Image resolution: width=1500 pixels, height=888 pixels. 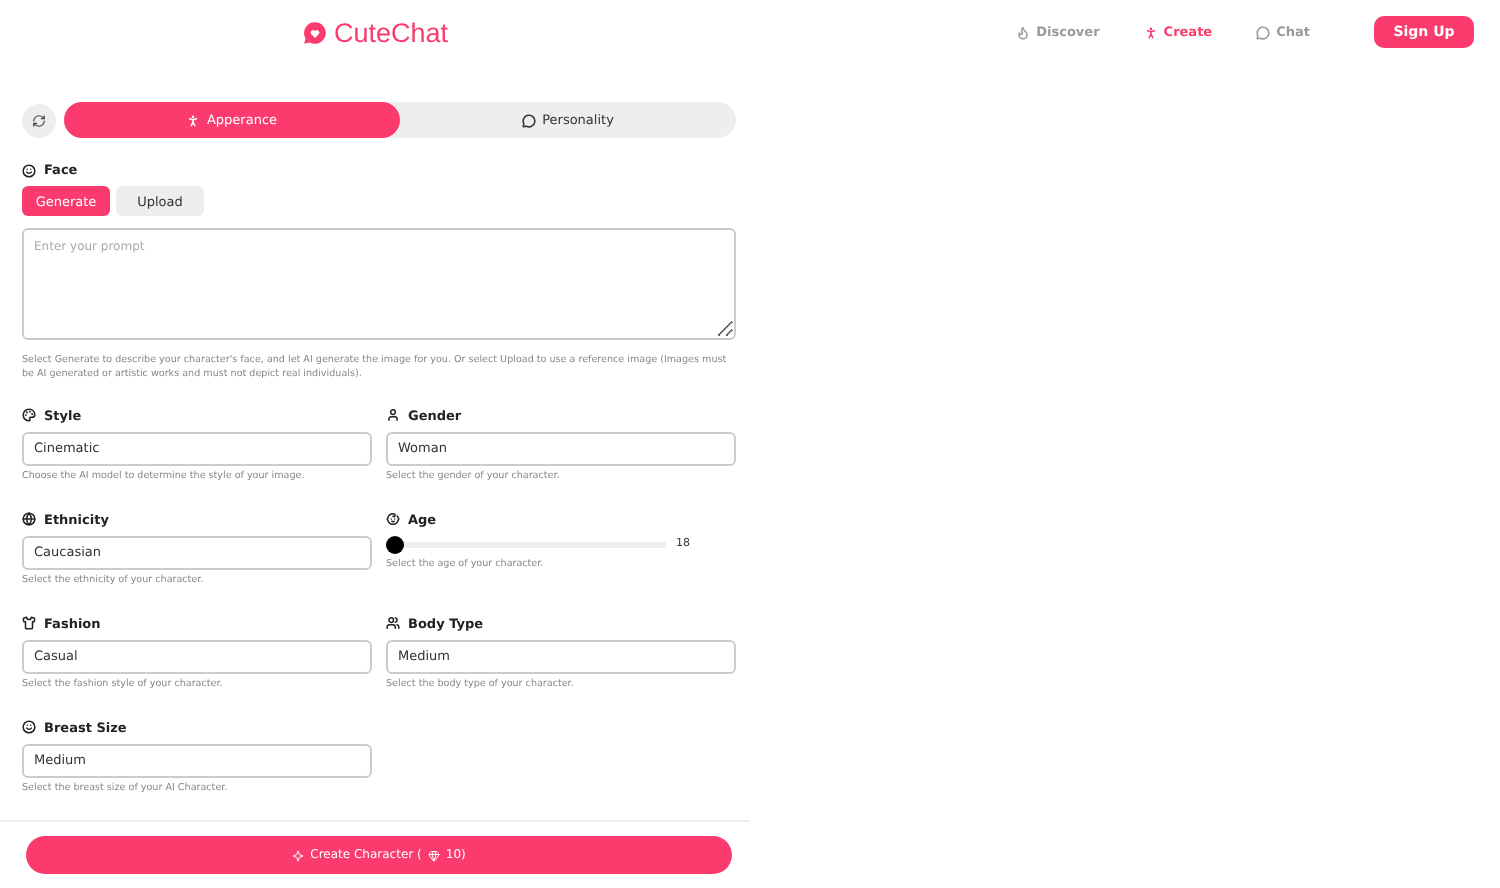 What do you see at coordinates (314, 32) in the screenshot?
I see `logo-icon` at bounding box center [314, 32].